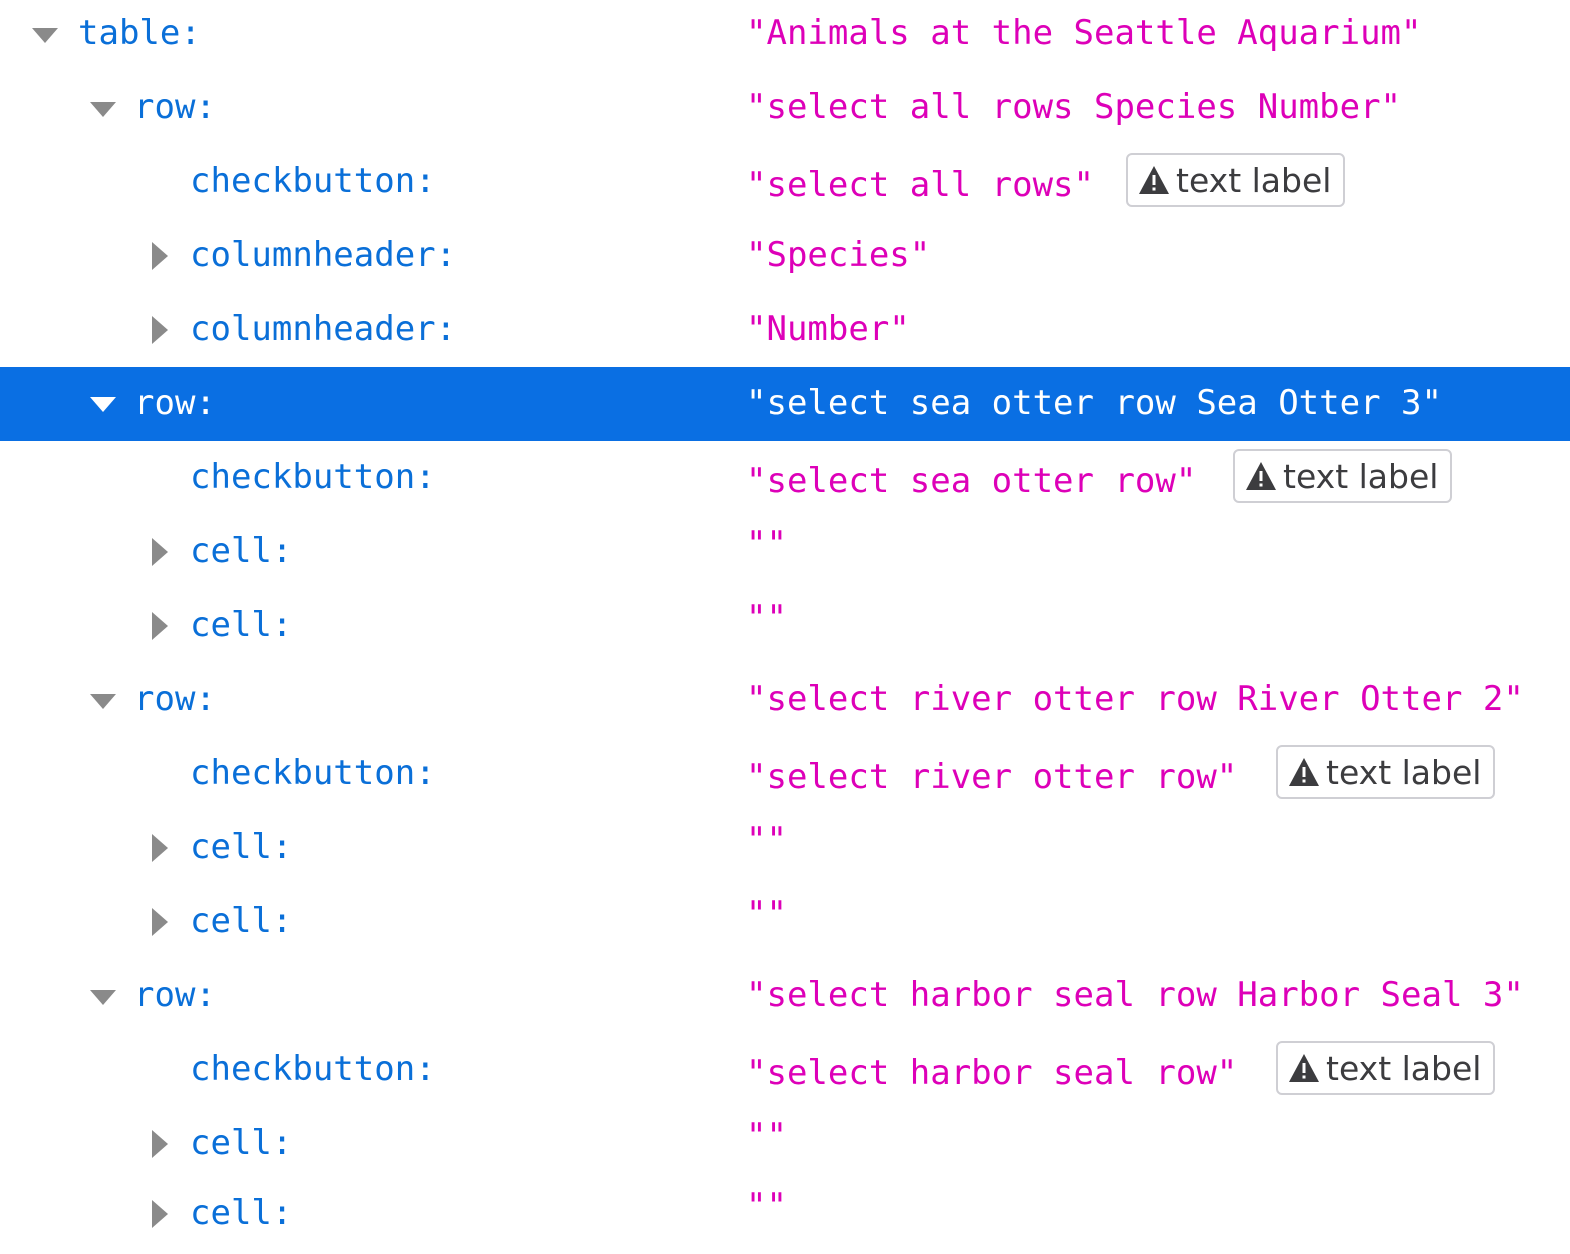 This screenshot has height=1254, width=1570. Describe the element at coordinates (992, 1073) in the screenshot. I see `accessible-name: "select harbor seal row"` at that location.